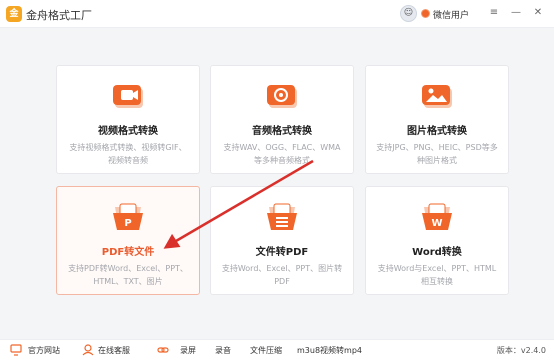 This screenshot has width=554, height=360. I want to click on card-description: 支持PDF转Word、Excel、PPT、HTML、TXT、图片, so click(128, 275).